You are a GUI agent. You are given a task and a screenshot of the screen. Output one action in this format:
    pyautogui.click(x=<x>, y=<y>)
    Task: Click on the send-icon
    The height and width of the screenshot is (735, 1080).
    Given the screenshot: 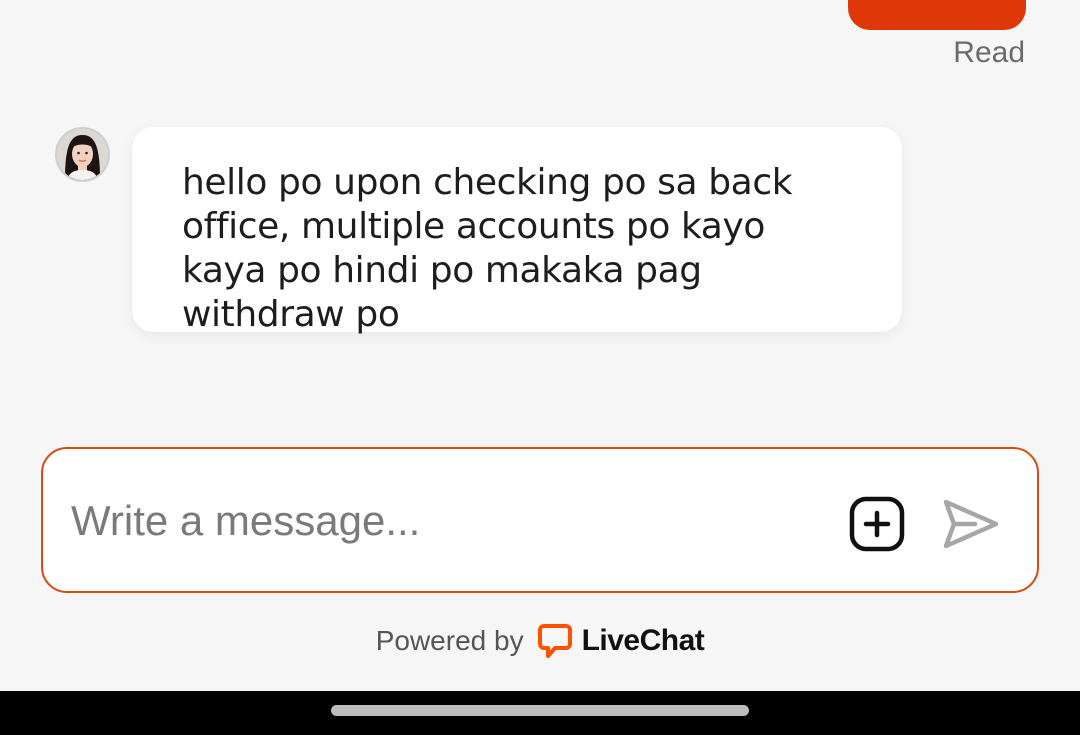 What is the action you would take?
    pyautogui.click(x=971, y=524)
    